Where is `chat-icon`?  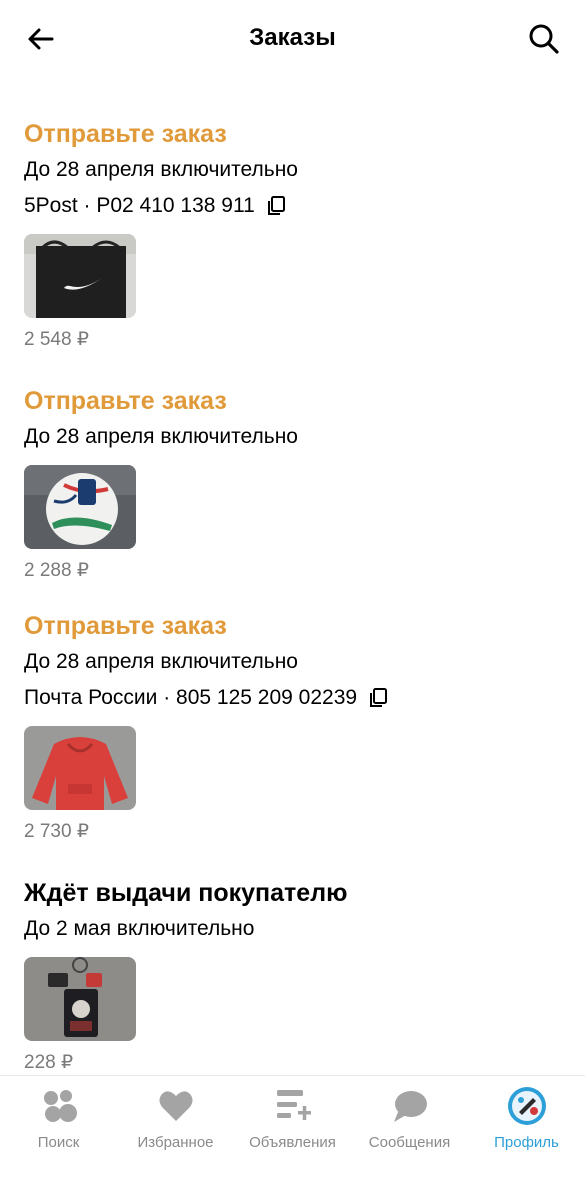 chat-icon is located at coordinates (410, 1106).